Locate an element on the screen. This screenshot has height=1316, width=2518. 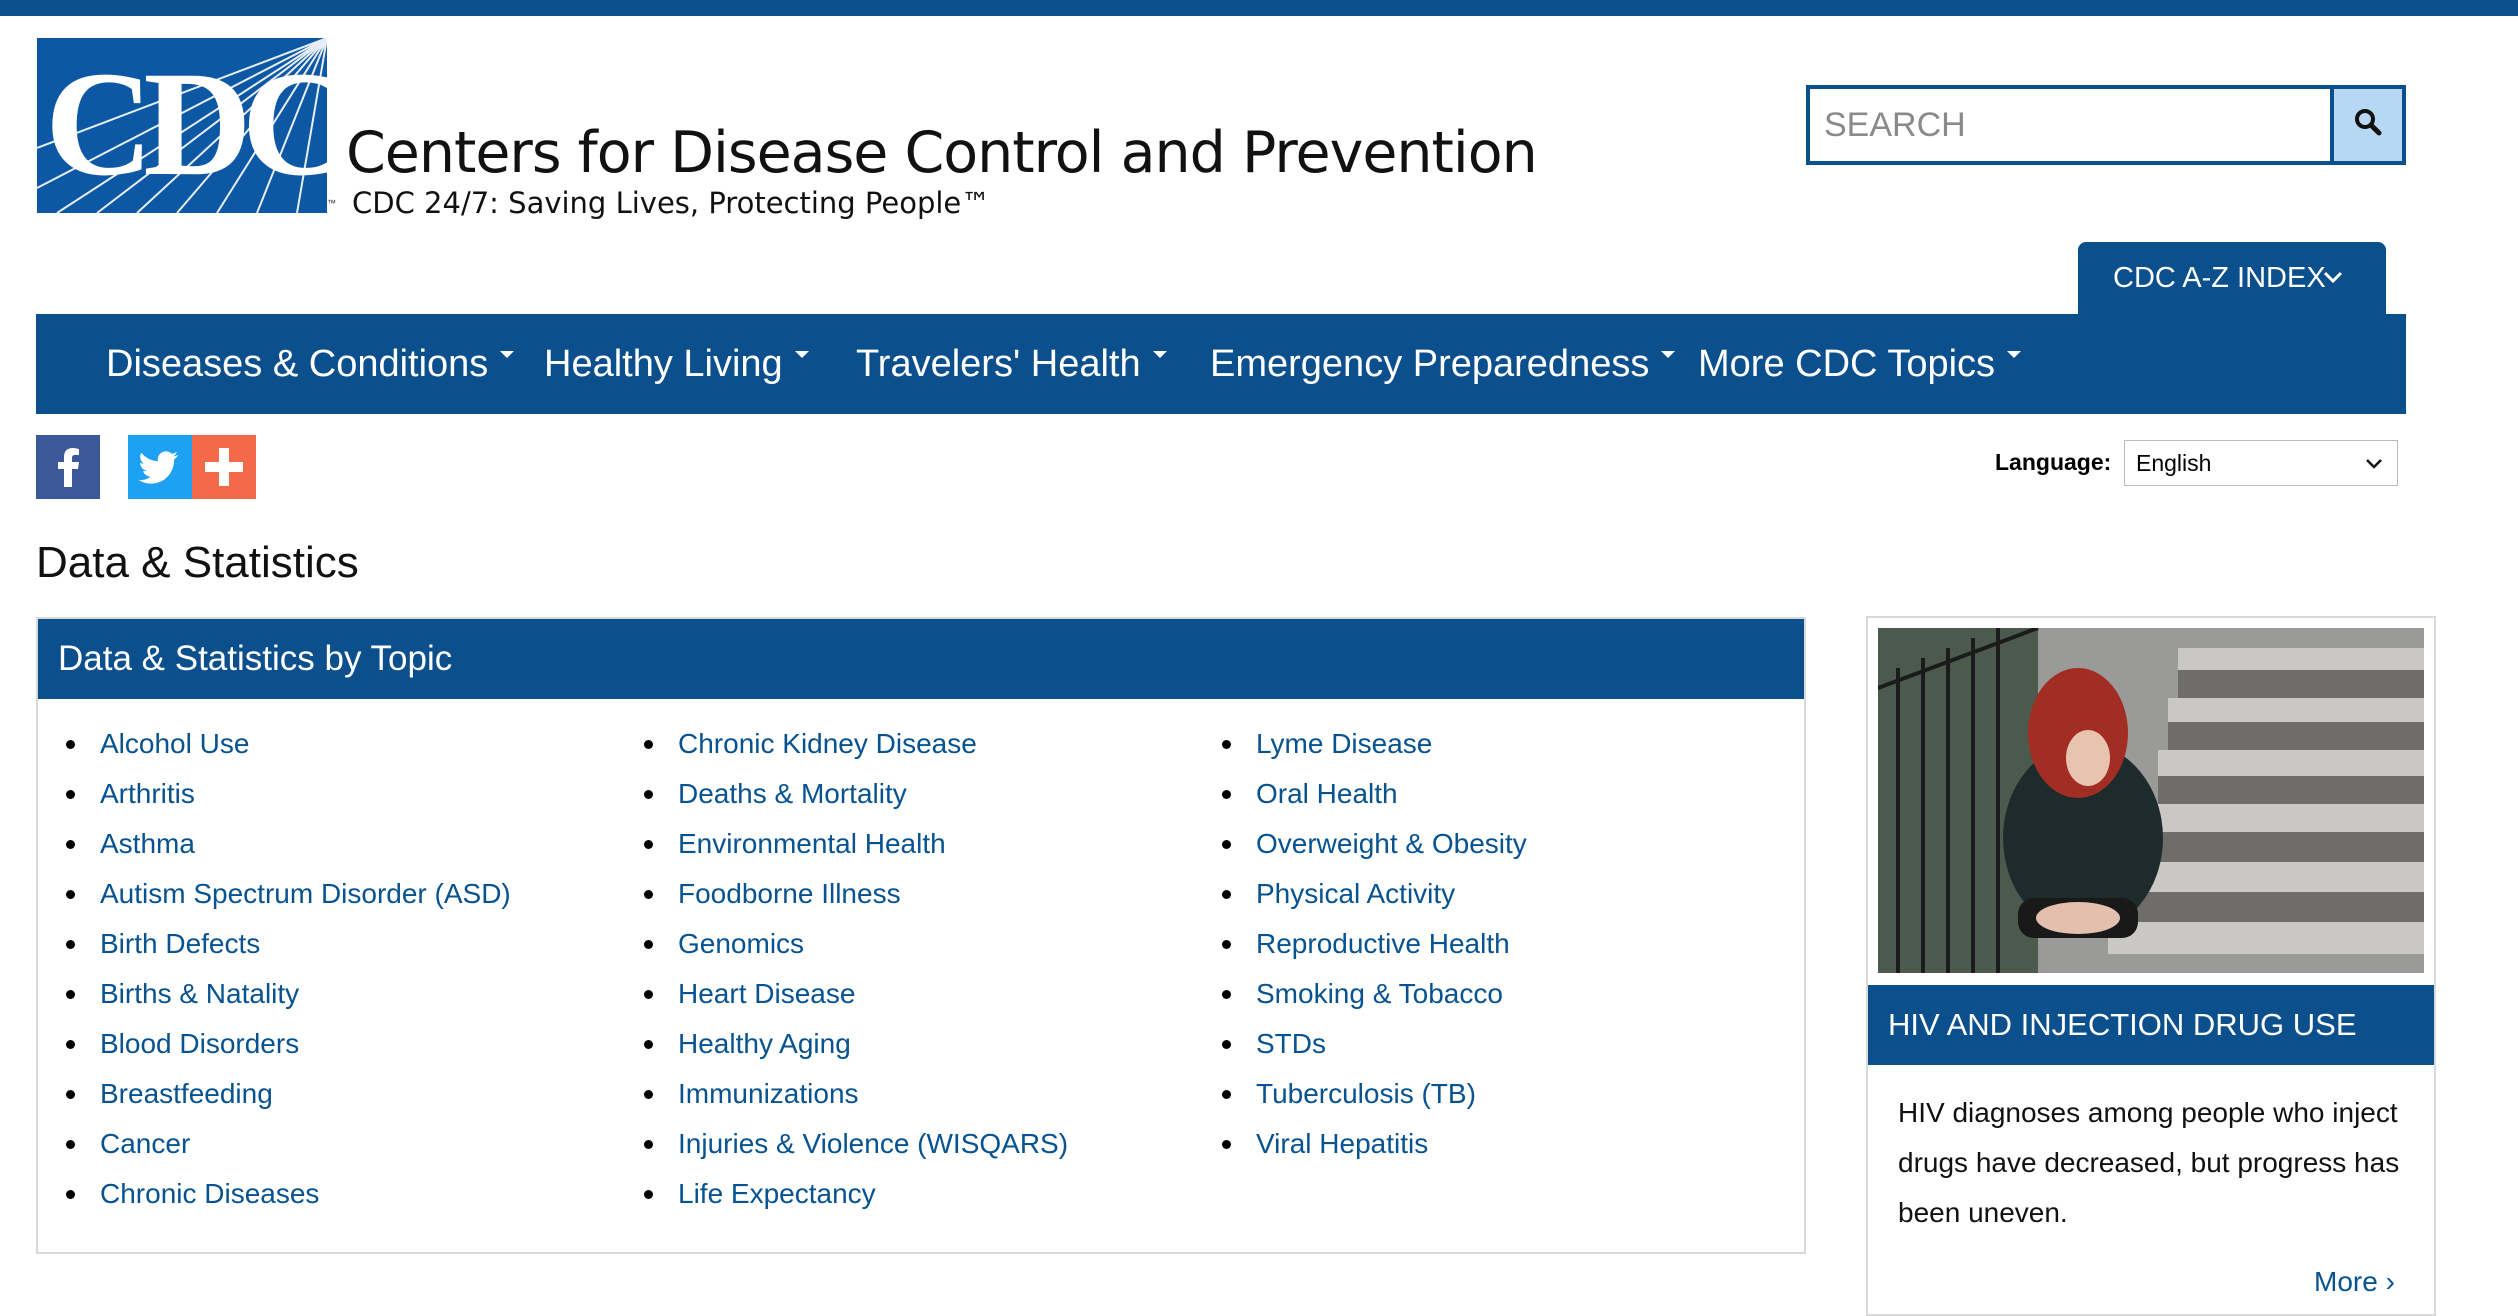
cdc-logo: CDC is located at coordinates (182, 125).